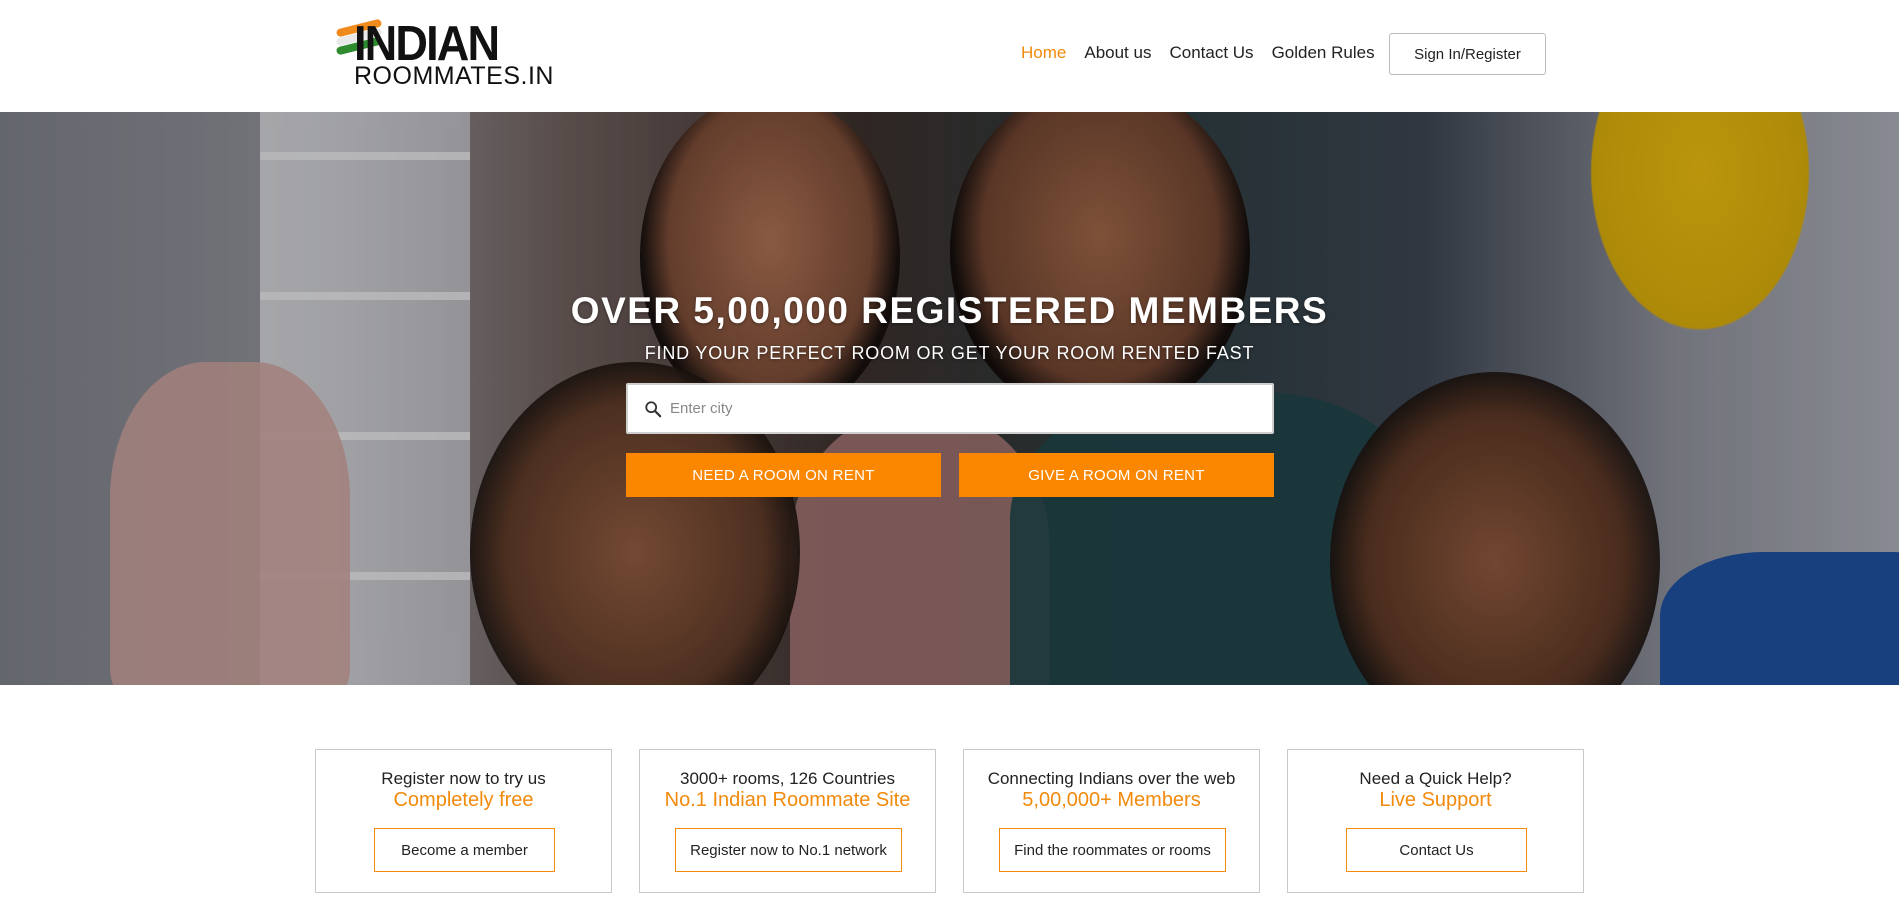 This screenshot has width=1899, height=918. What do you see at coordinates (653, 409) in the screenshot?
I see `search-icon` at bounding box center [653, 409].